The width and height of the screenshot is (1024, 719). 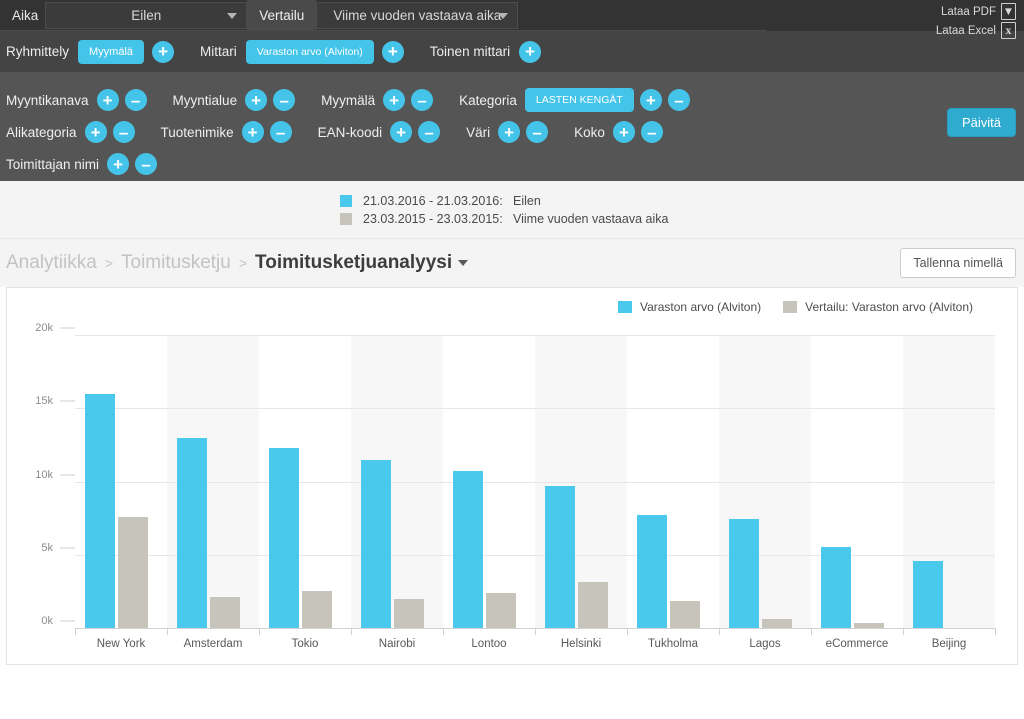 What do you see at coordinates (282, 15) in the screenshot?
I see `comparison-tab: Vertailu` at bounding box center [282, 15].